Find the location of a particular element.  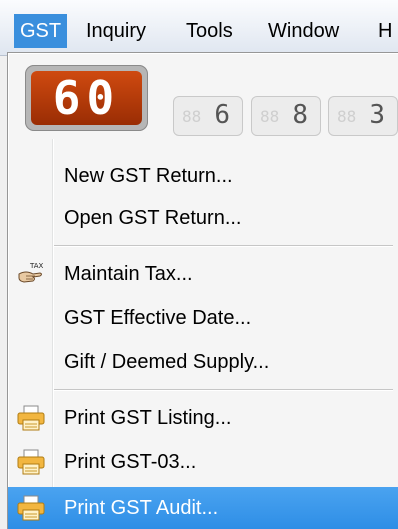

menu-tools-label: Tools is located at coordinates (209, 31).